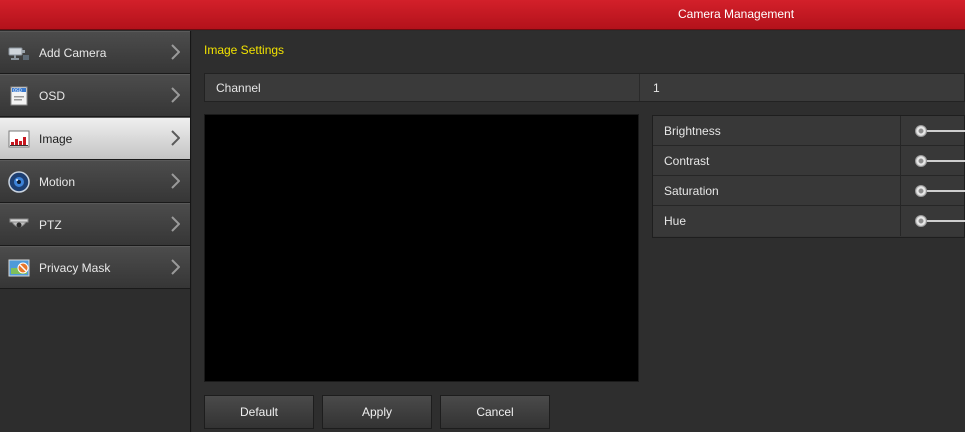 The width and height of the screenshot is (965, 432). Describe the element at coordinates (19, 268) in the screenshot. I see `privacy-mask-icon` at that location.